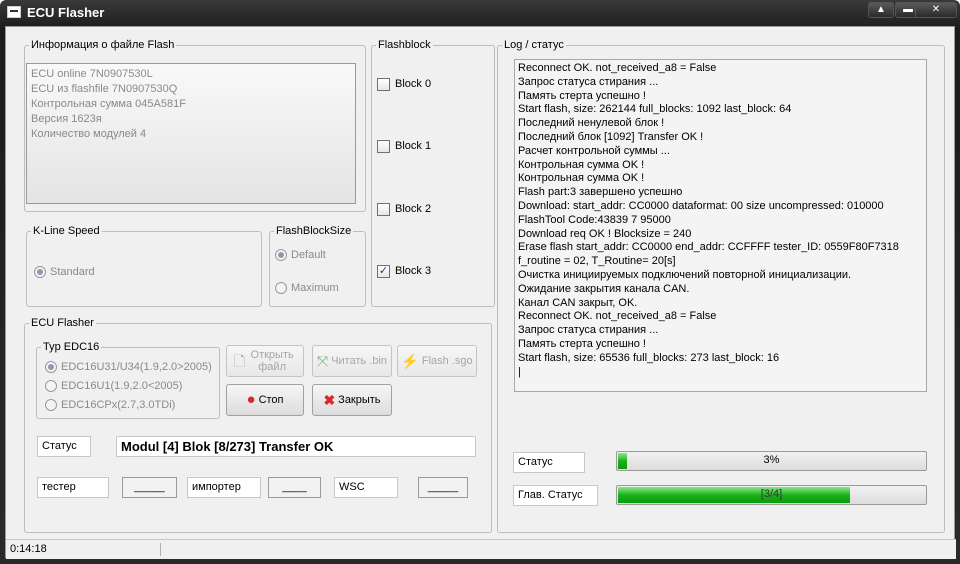 This screenshot has height=564, width=960. I want to click on stop-icon: ●, so click(251, 399).